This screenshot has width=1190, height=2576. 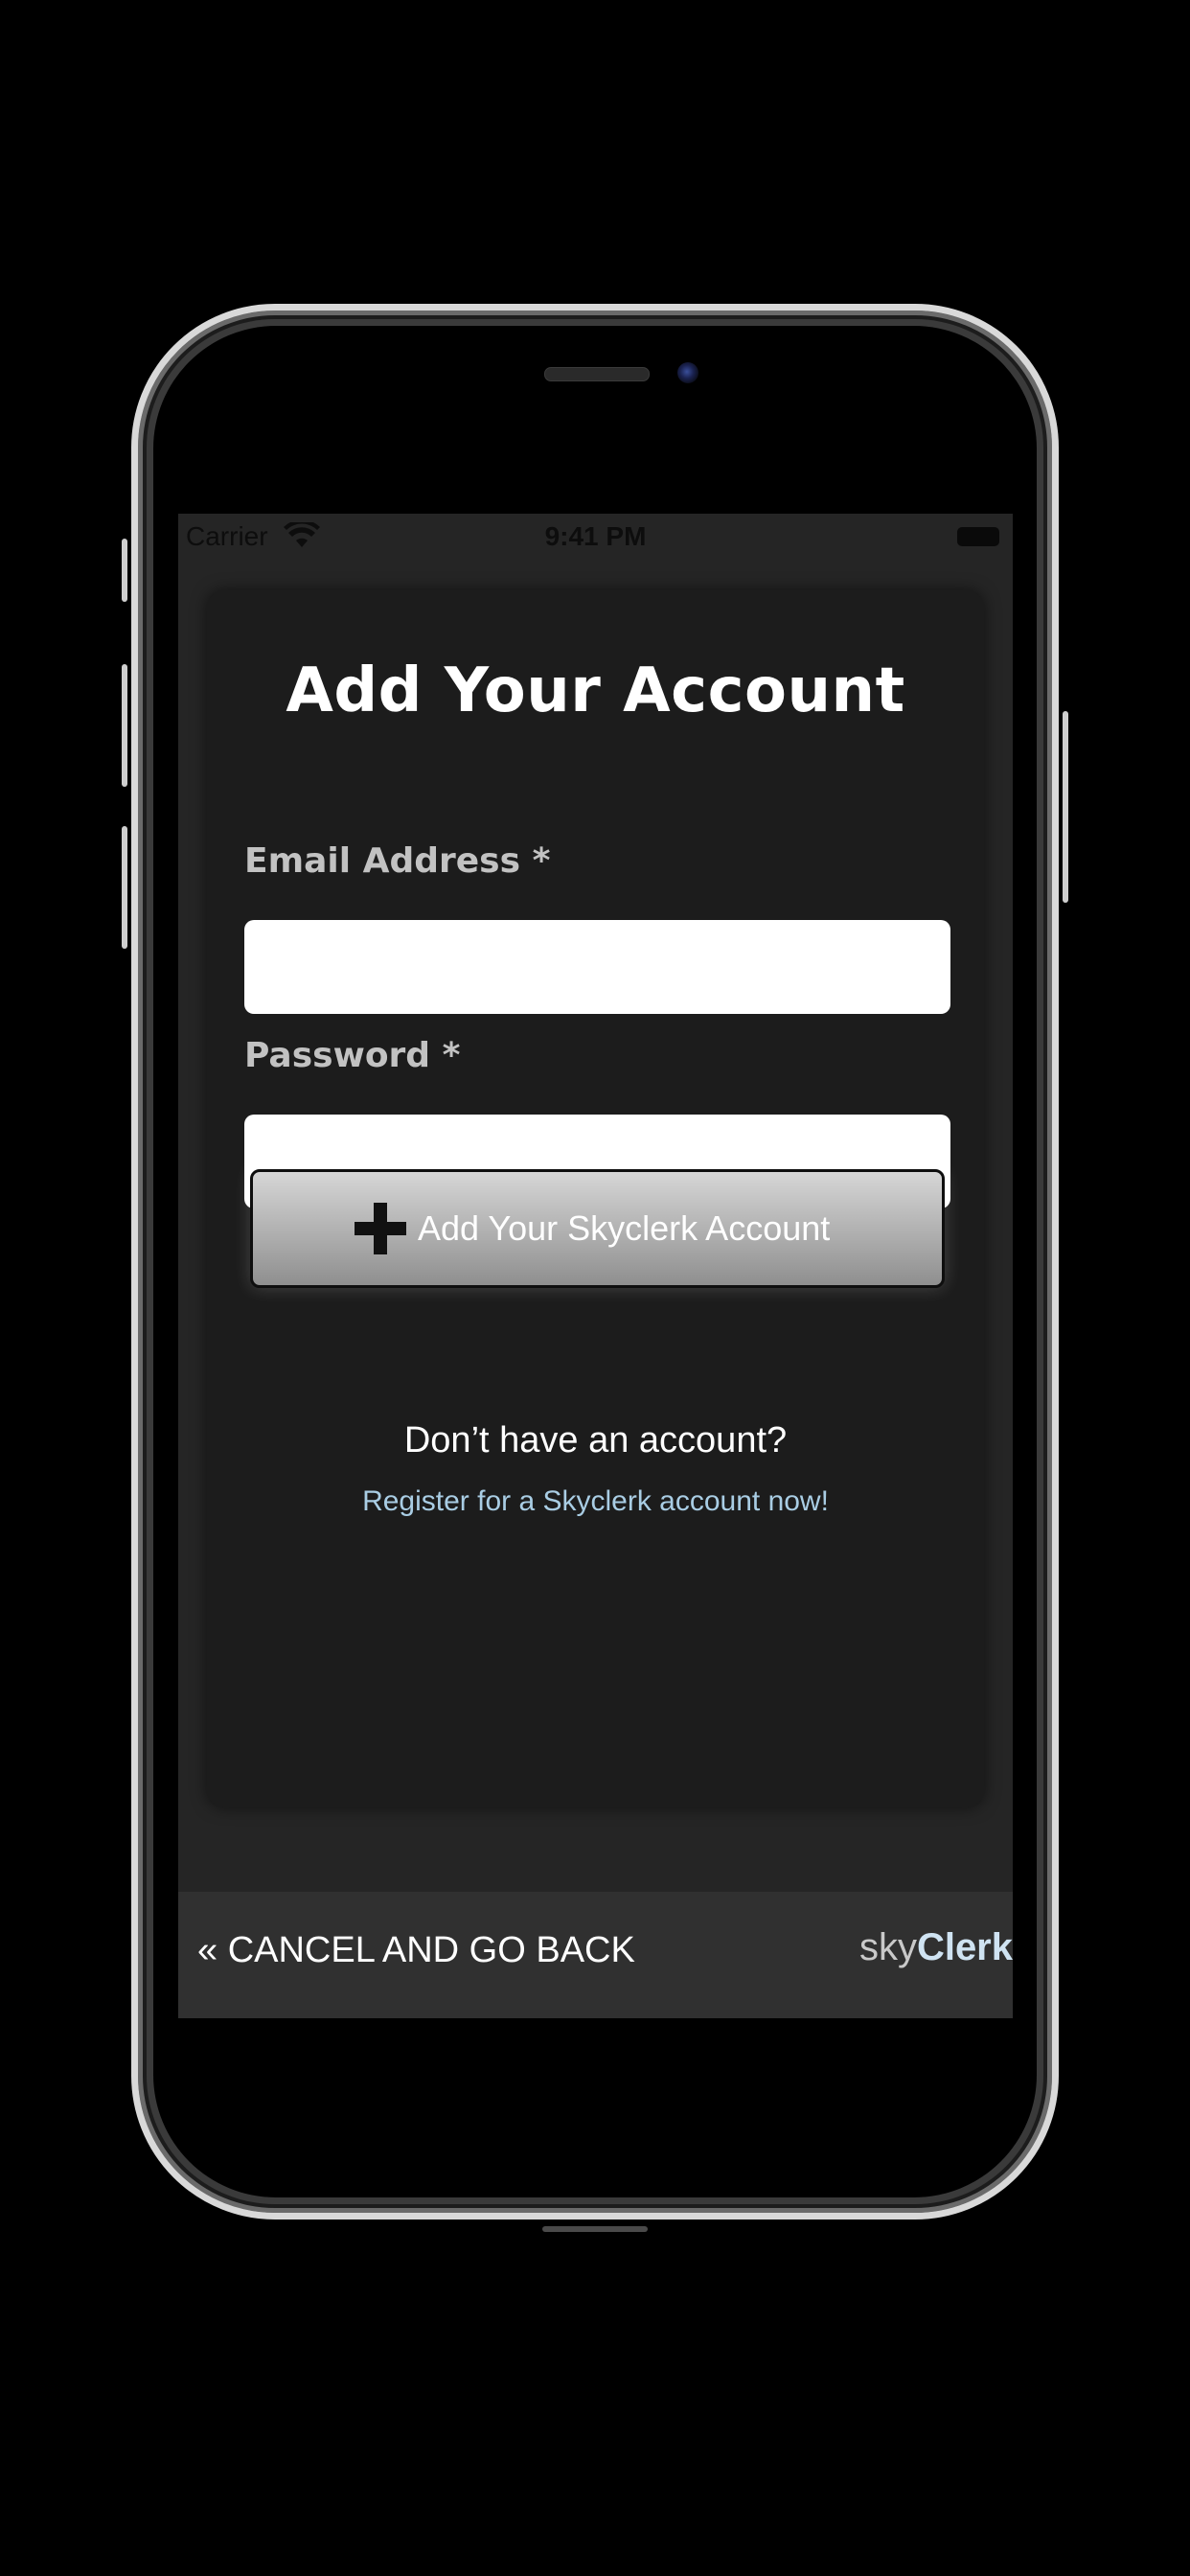 I want to click on volume-up-button, so click(x=125, y=725).